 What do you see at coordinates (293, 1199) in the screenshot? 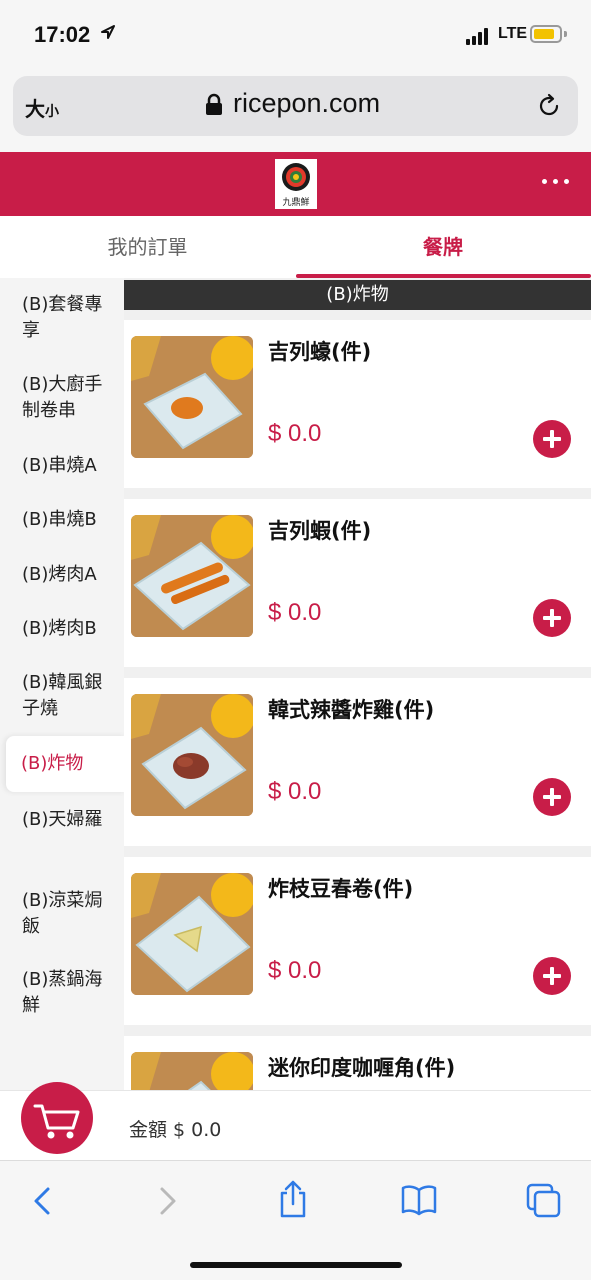
I see `share-icon` at bounding box center [293, 1199].